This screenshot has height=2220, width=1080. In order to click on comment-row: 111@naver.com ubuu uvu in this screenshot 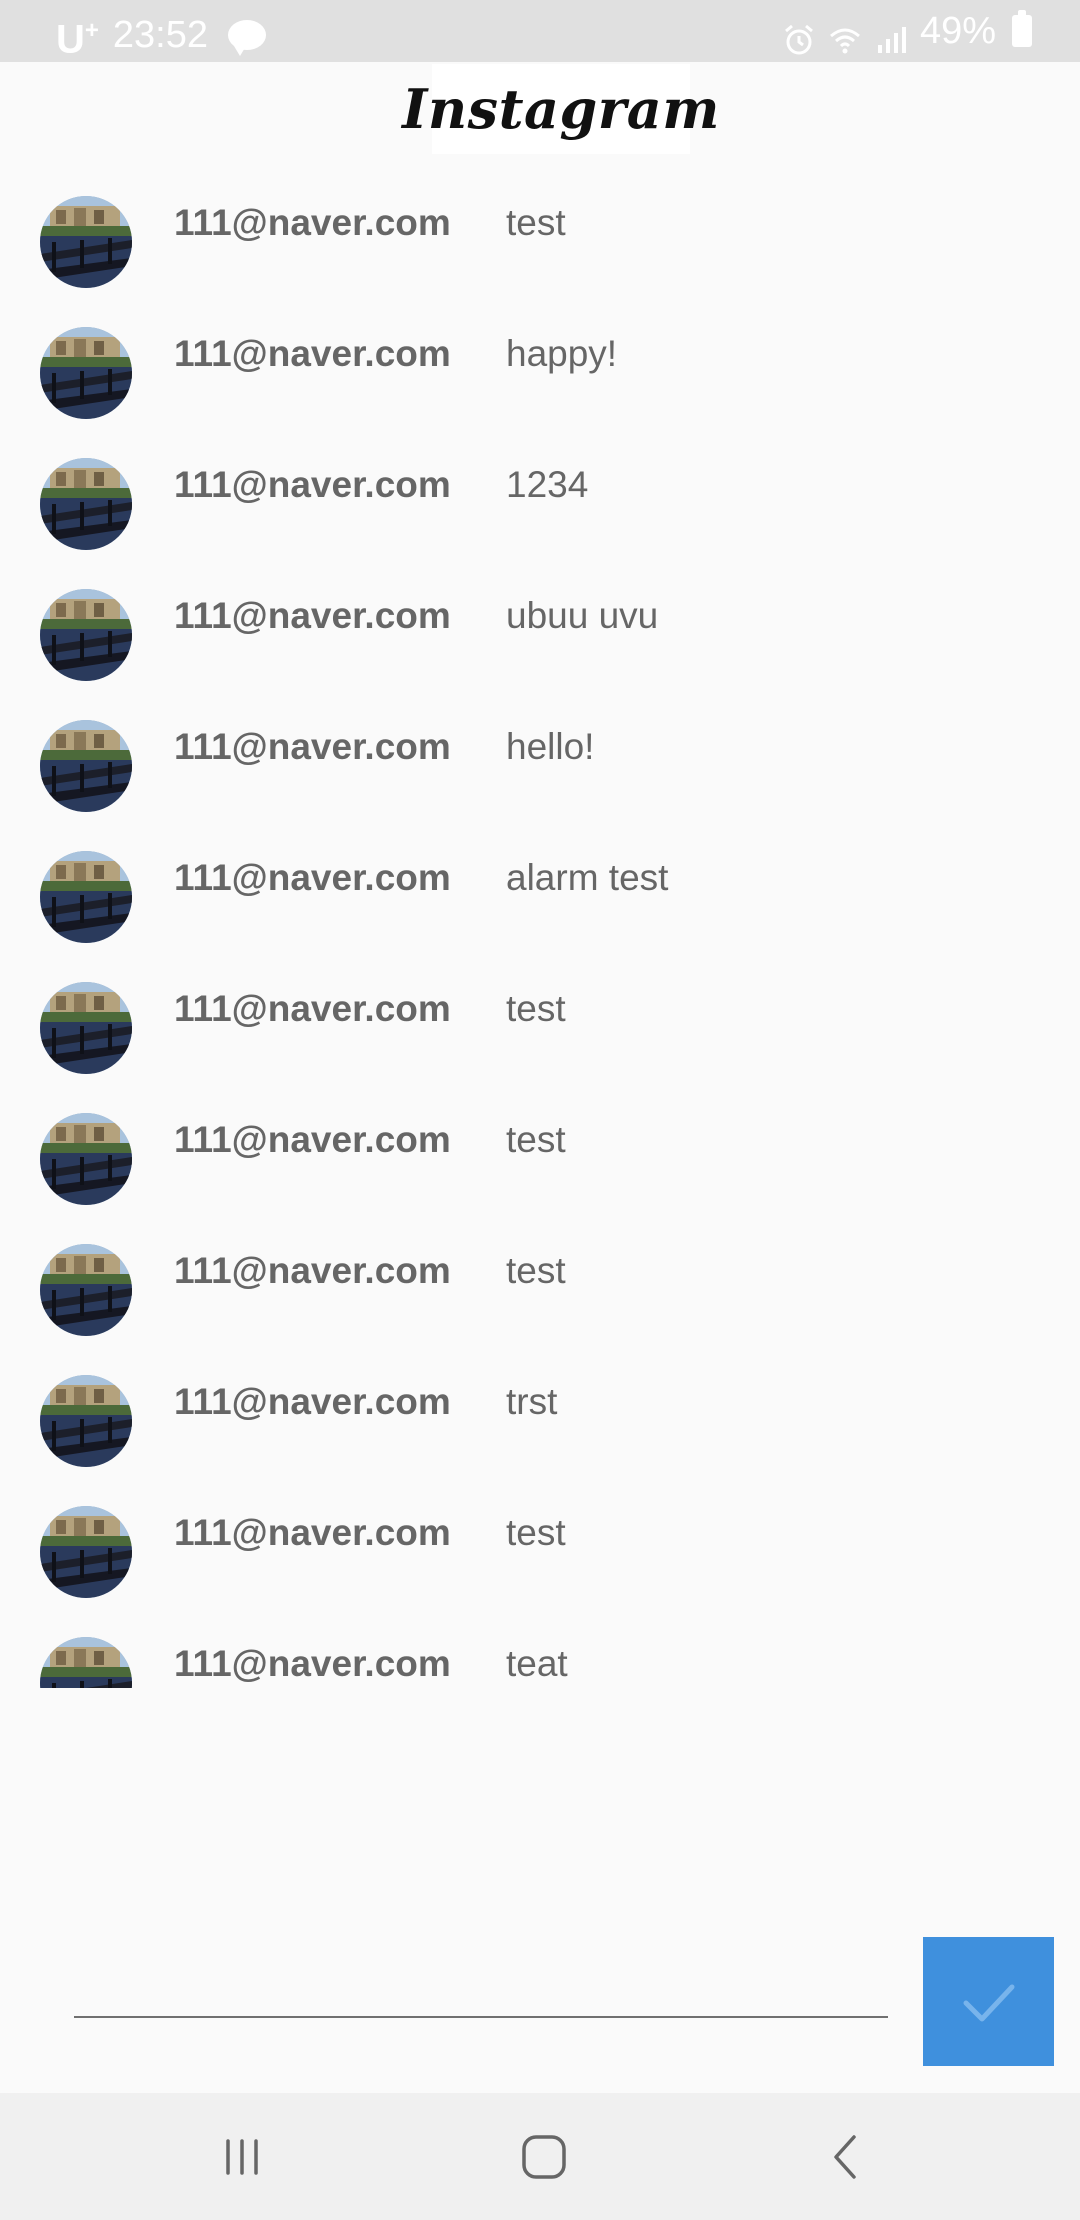, I will do `click(540, 626)`.